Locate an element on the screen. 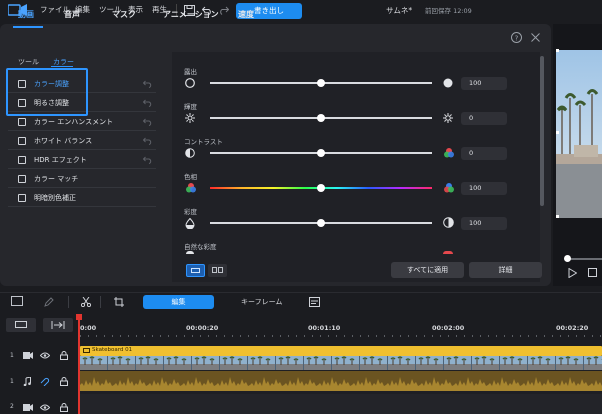 This screenshot has height=414, width=602. detail-button: 詳細 is located at coordinates (505, 270).